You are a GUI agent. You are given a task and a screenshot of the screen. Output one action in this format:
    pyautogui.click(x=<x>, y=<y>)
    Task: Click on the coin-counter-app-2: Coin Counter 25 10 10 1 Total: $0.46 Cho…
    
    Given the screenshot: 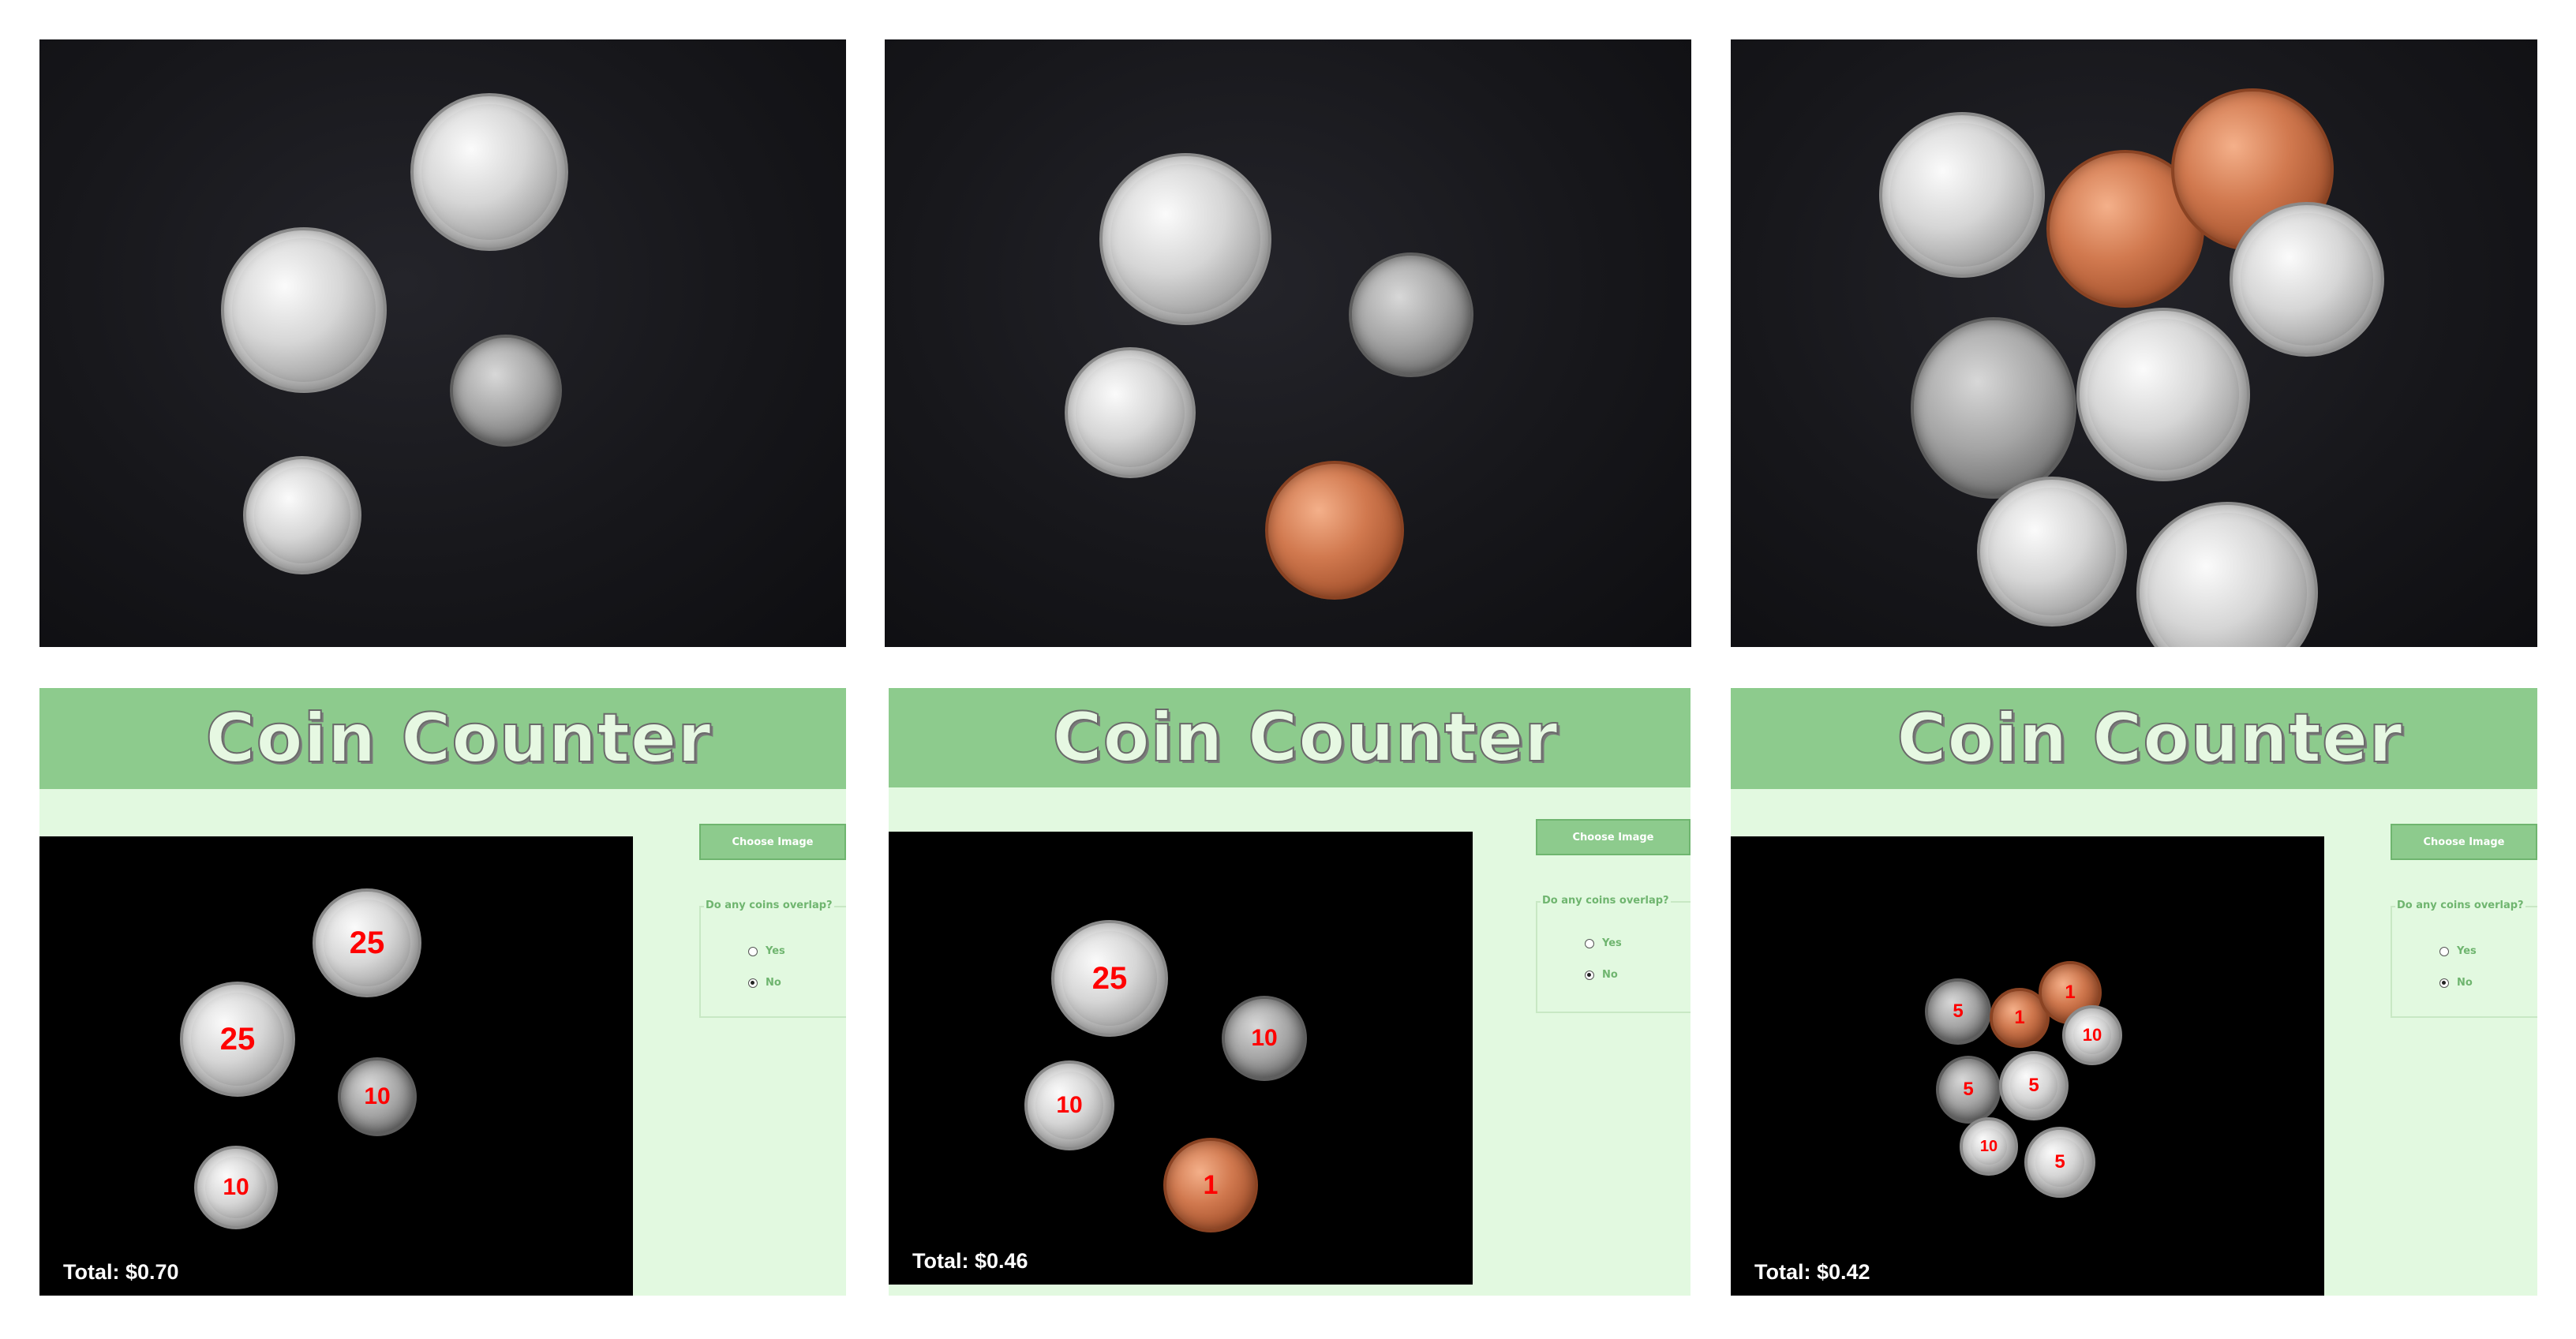 What is the action you would take?
    pyautogui.click(x=1289, y=992)
    